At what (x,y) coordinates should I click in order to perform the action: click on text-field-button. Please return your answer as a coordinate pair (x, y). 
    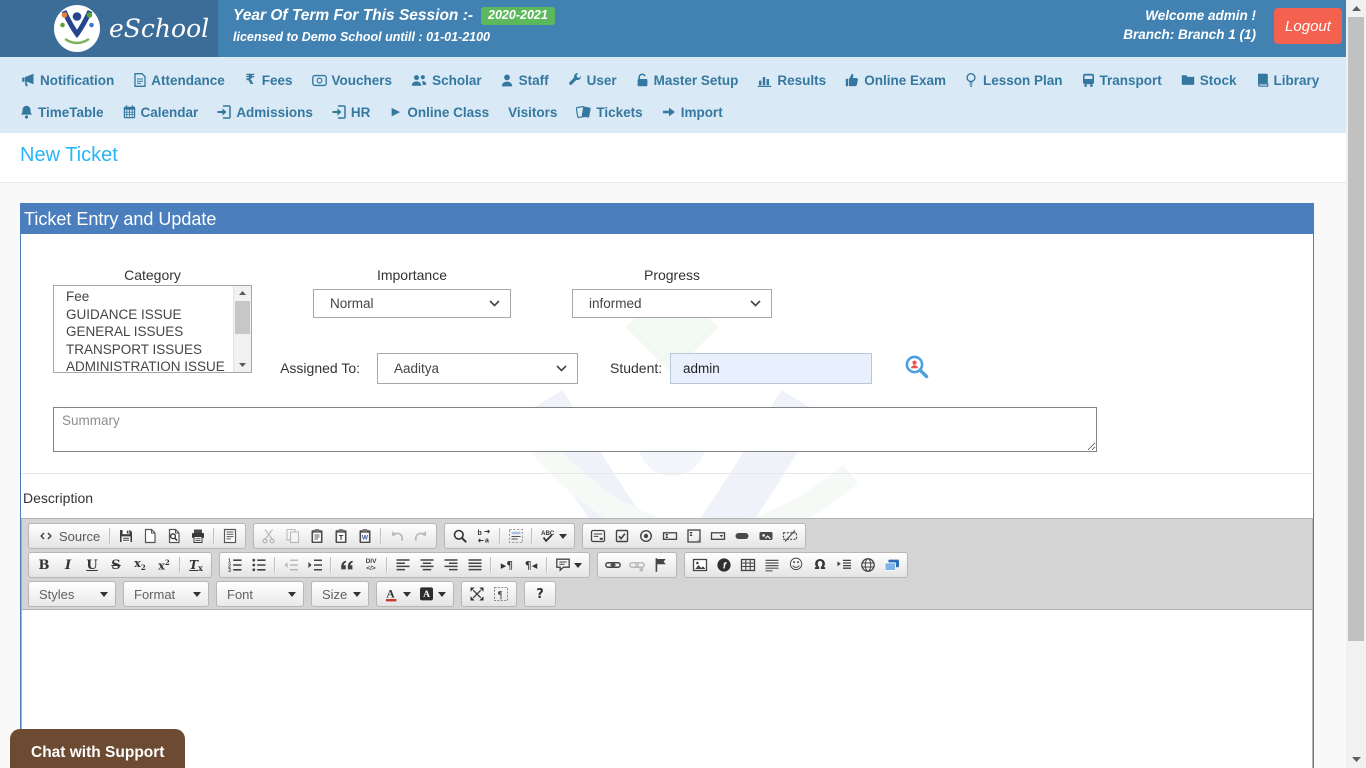
    Looking at the image, I should click on (670, 536).